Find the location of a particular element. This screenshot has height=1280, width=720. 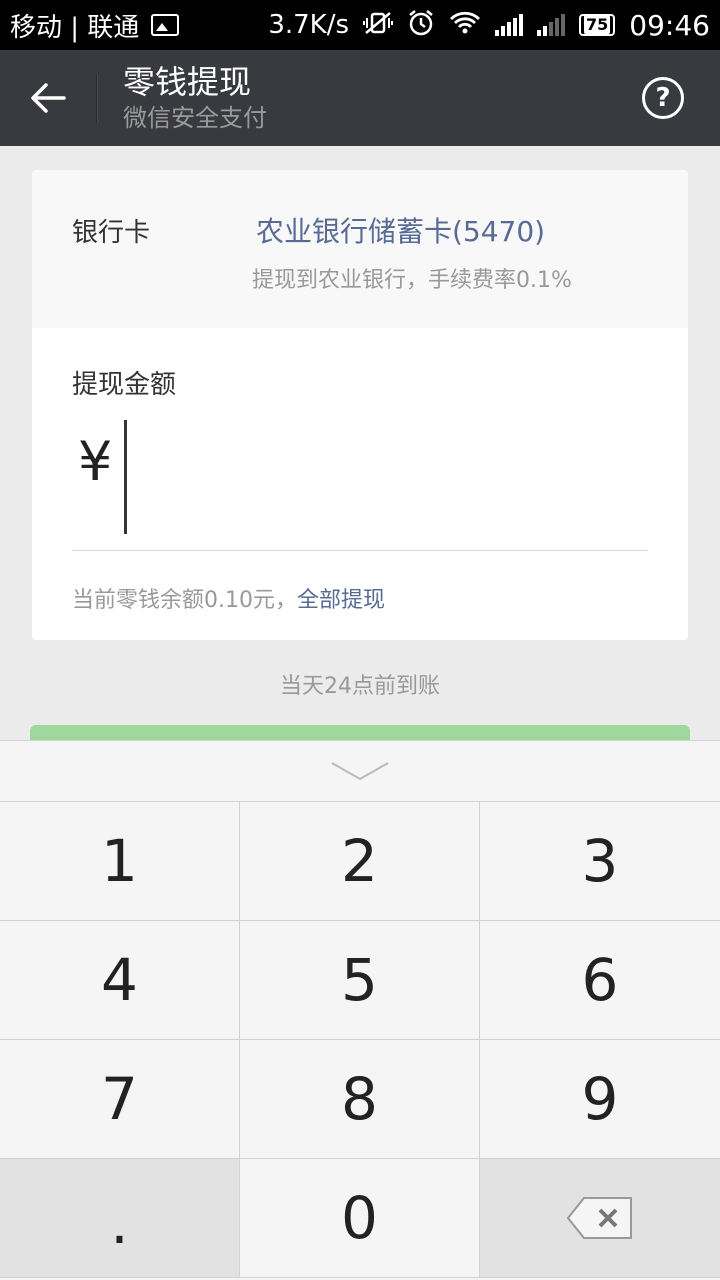

help-button: ? is located at coordinates (663, 98).